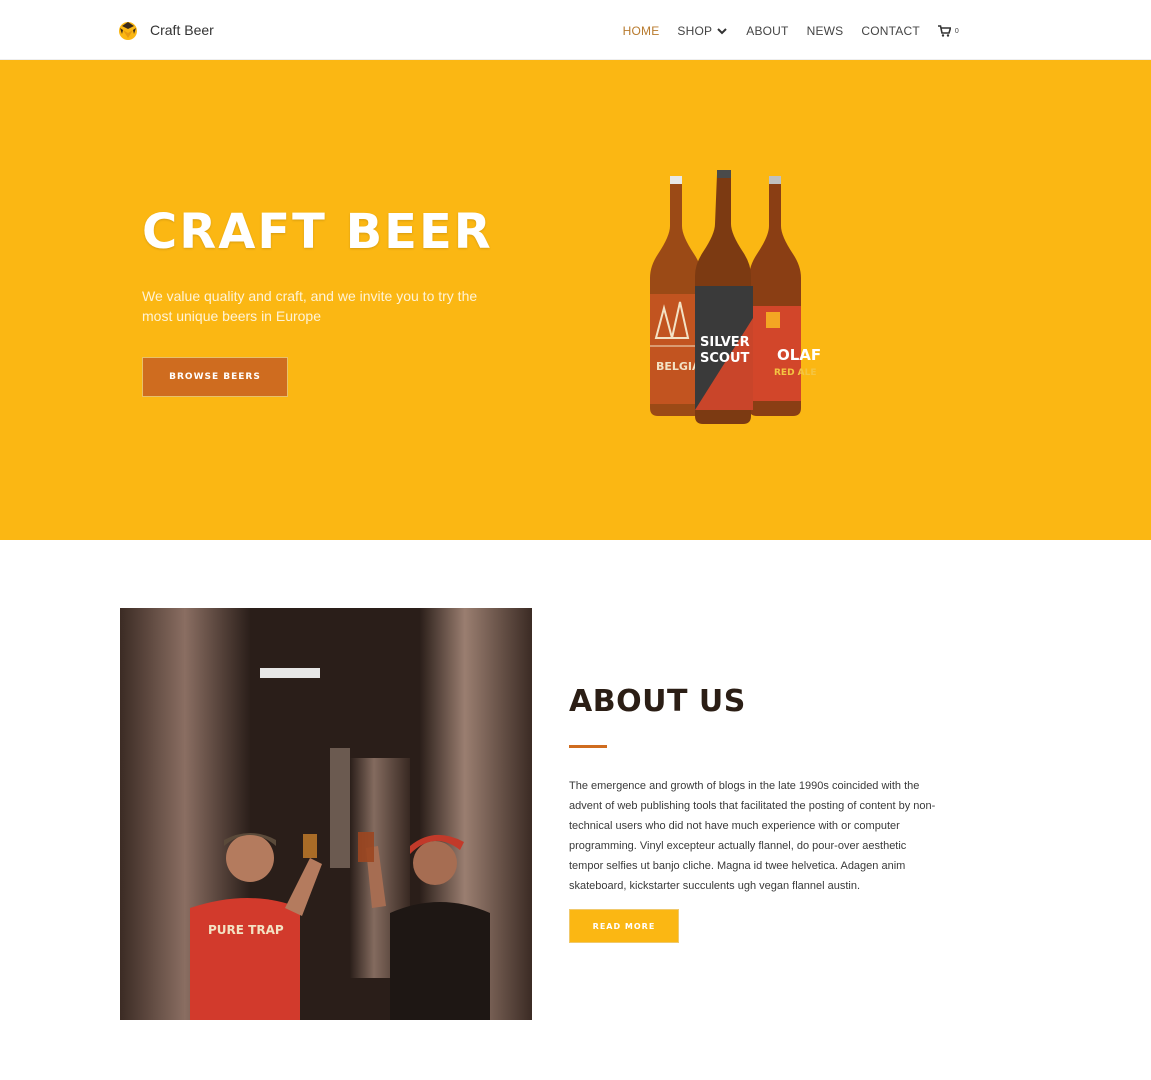  Describe the element at coordinates (791, 31) in the screenshot. I see `main-nav: HOME SHOP ABOUT NEWS CONTACT 0` at that location.